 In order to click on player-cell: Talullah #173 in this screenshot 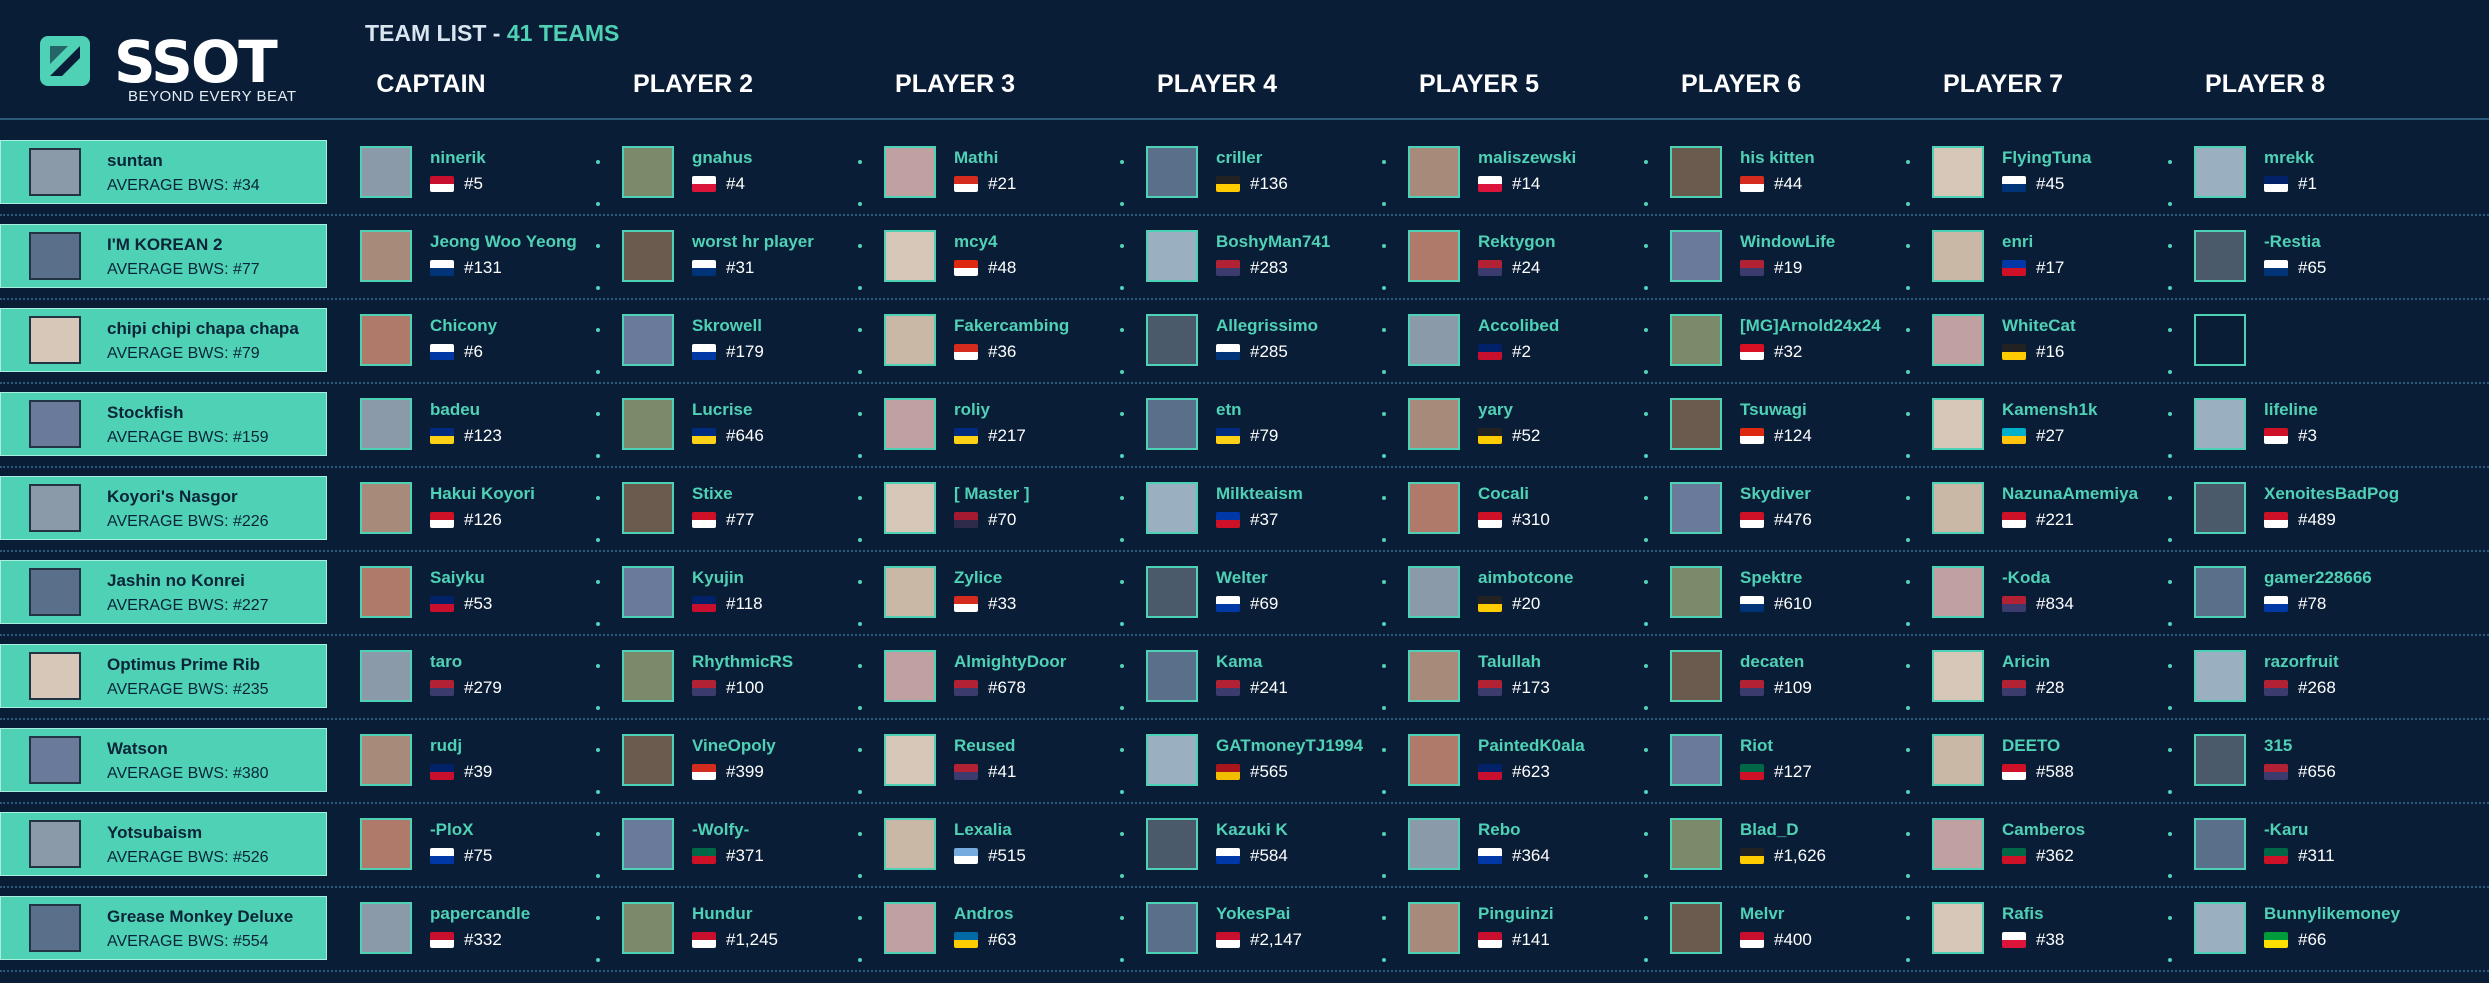, I will do `click(1529, 678)`.